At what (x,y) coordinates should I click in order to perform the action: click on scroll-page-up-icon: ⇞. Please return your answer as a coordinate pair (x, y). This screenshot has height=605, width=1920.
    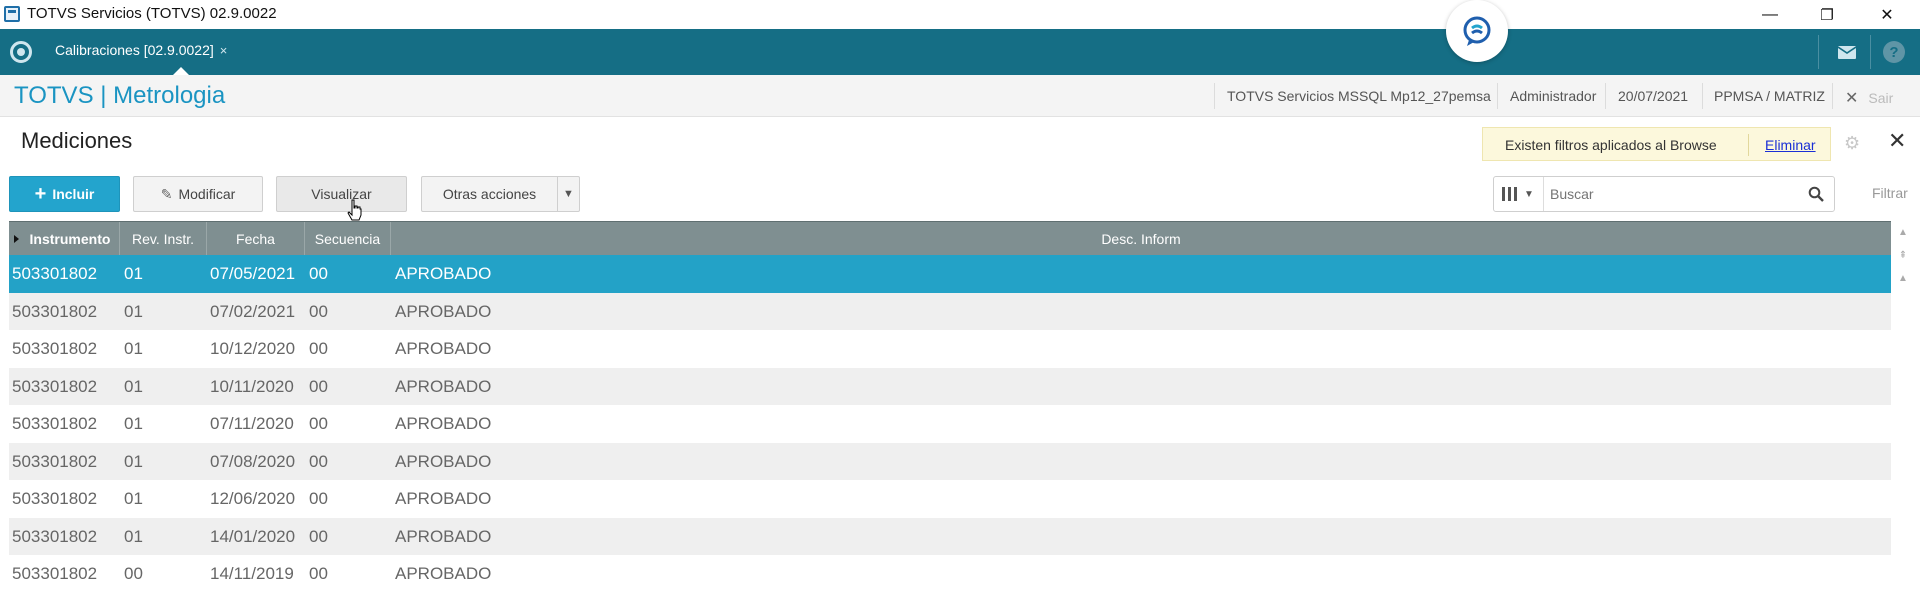
    Looking at the image, I should click on (1903, 256).